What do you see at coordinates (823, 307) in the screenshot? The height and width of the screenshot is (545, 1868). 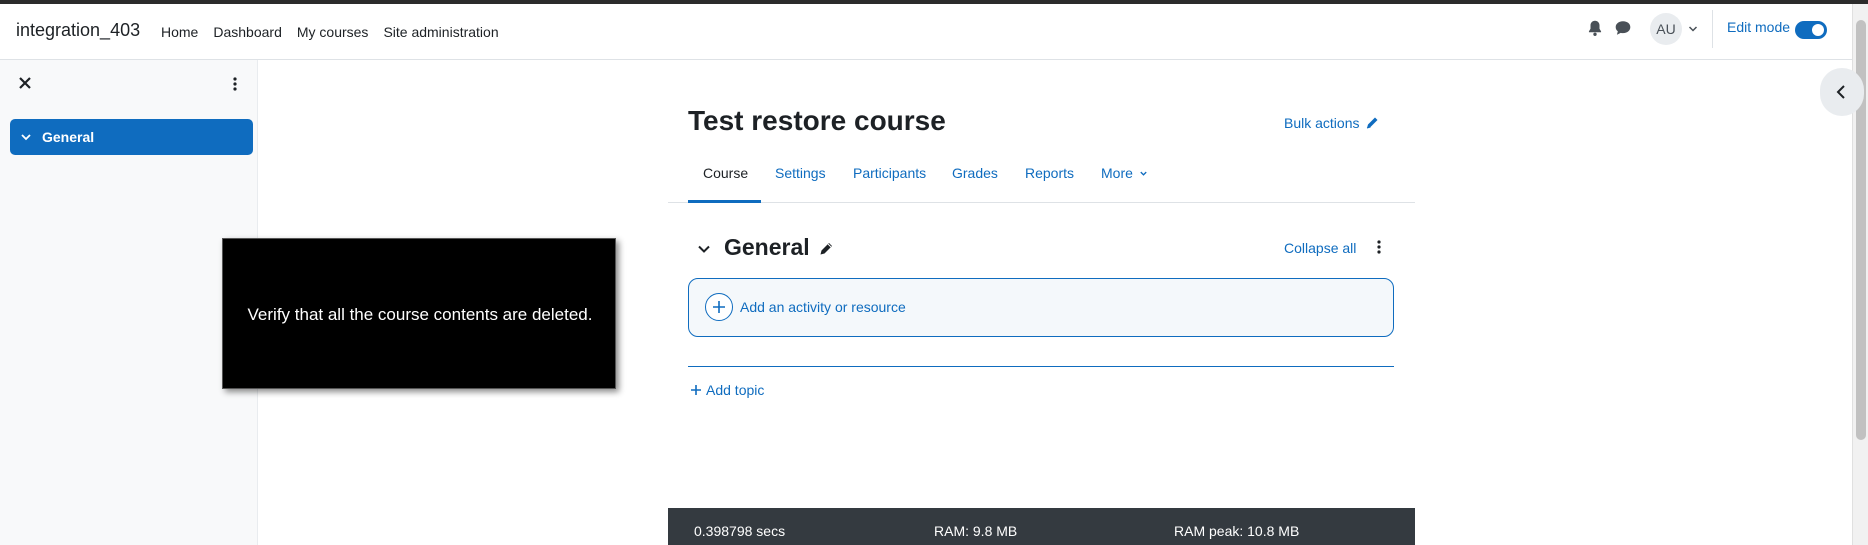 I see `add-activity-label: Add an activity or resource` at bounding box center [823, 307].